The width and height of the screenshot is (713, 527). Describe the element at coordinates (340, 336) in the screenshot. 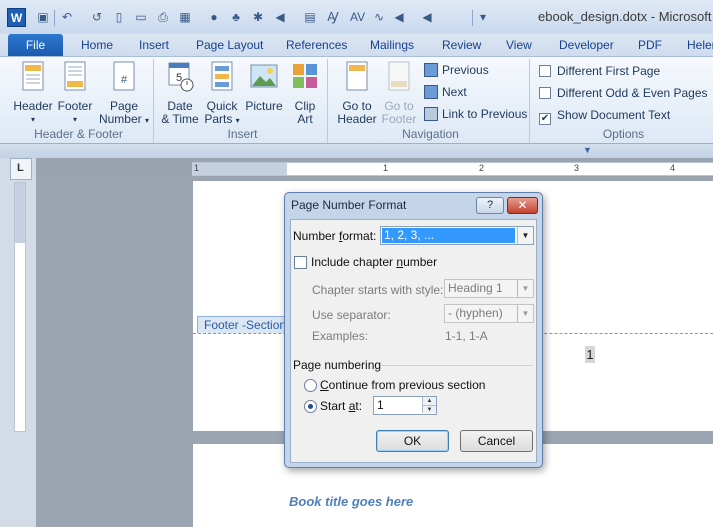

I see `examples-label: Examples:` at that location.